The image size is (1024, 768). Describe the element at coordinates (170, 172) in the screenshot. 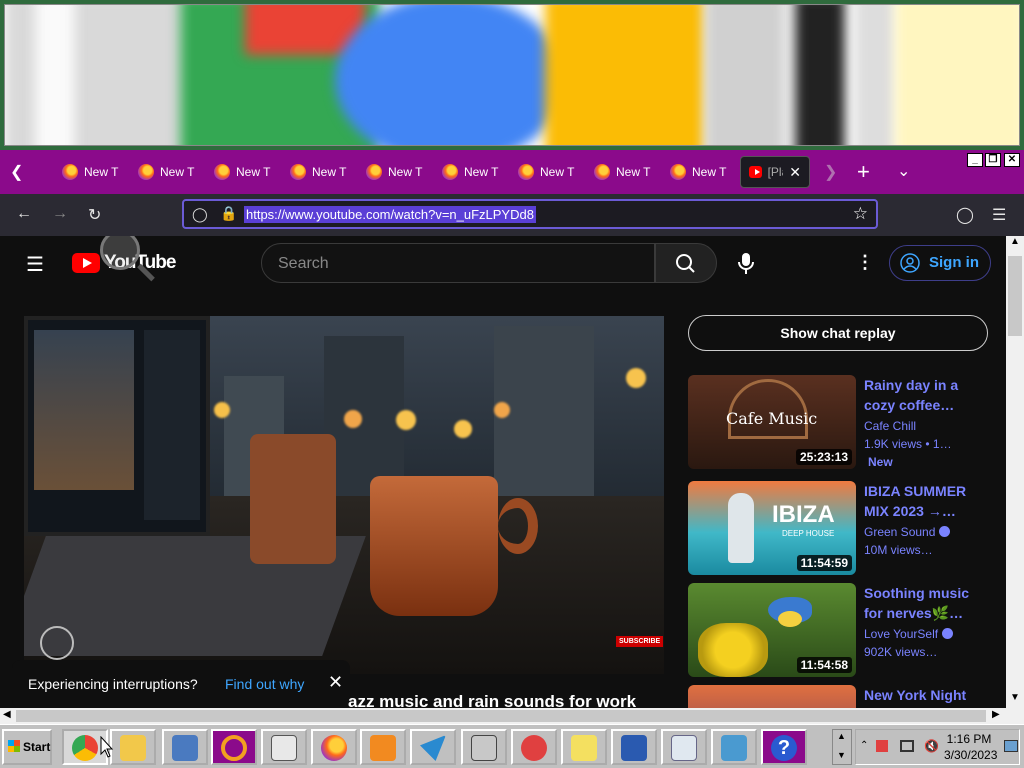

I see `tab-new-tab-2: New T` at that location.